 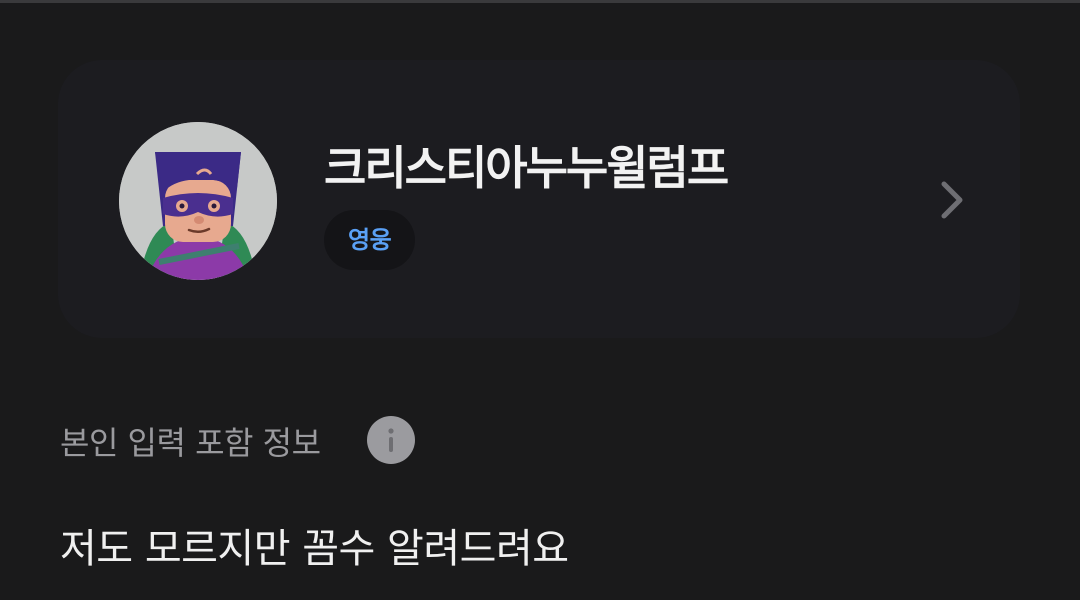 What do you see at coordinates (540, 1) in the screenshot?
I see `top-divider` at bounding box center [540, 1].